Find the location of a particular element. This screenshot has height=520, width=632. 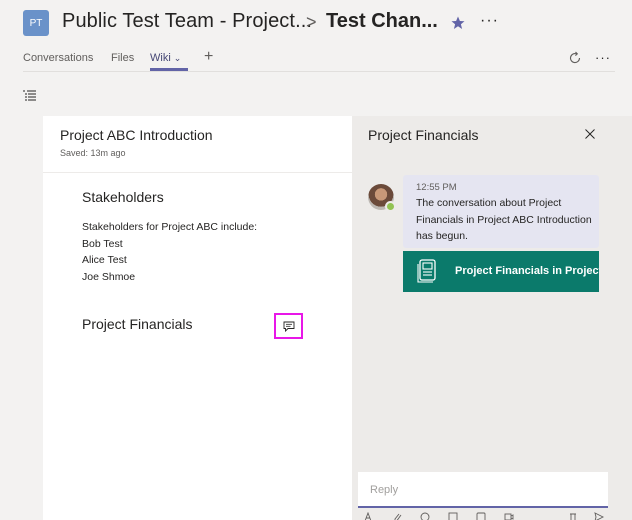

emoji-icon is located at coordinates (425, 516).